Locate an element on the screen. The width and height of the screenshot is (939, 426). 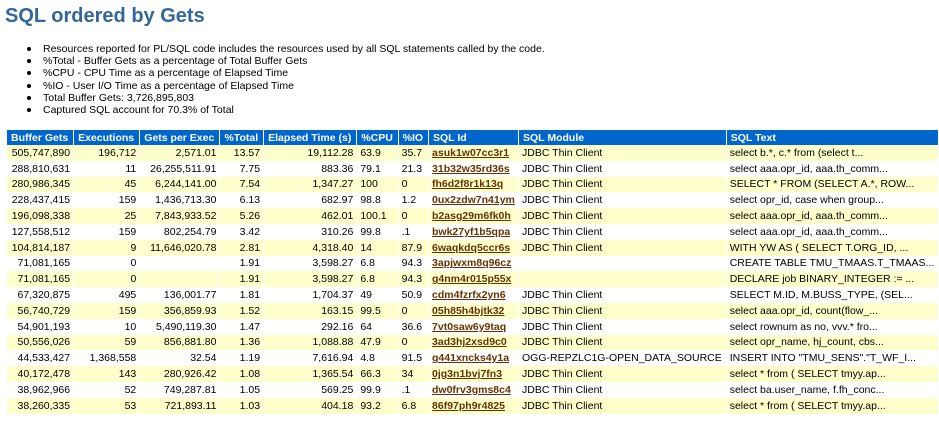
cell-elapsed-time: 4,318.40 is located at coordinates (310, 247).